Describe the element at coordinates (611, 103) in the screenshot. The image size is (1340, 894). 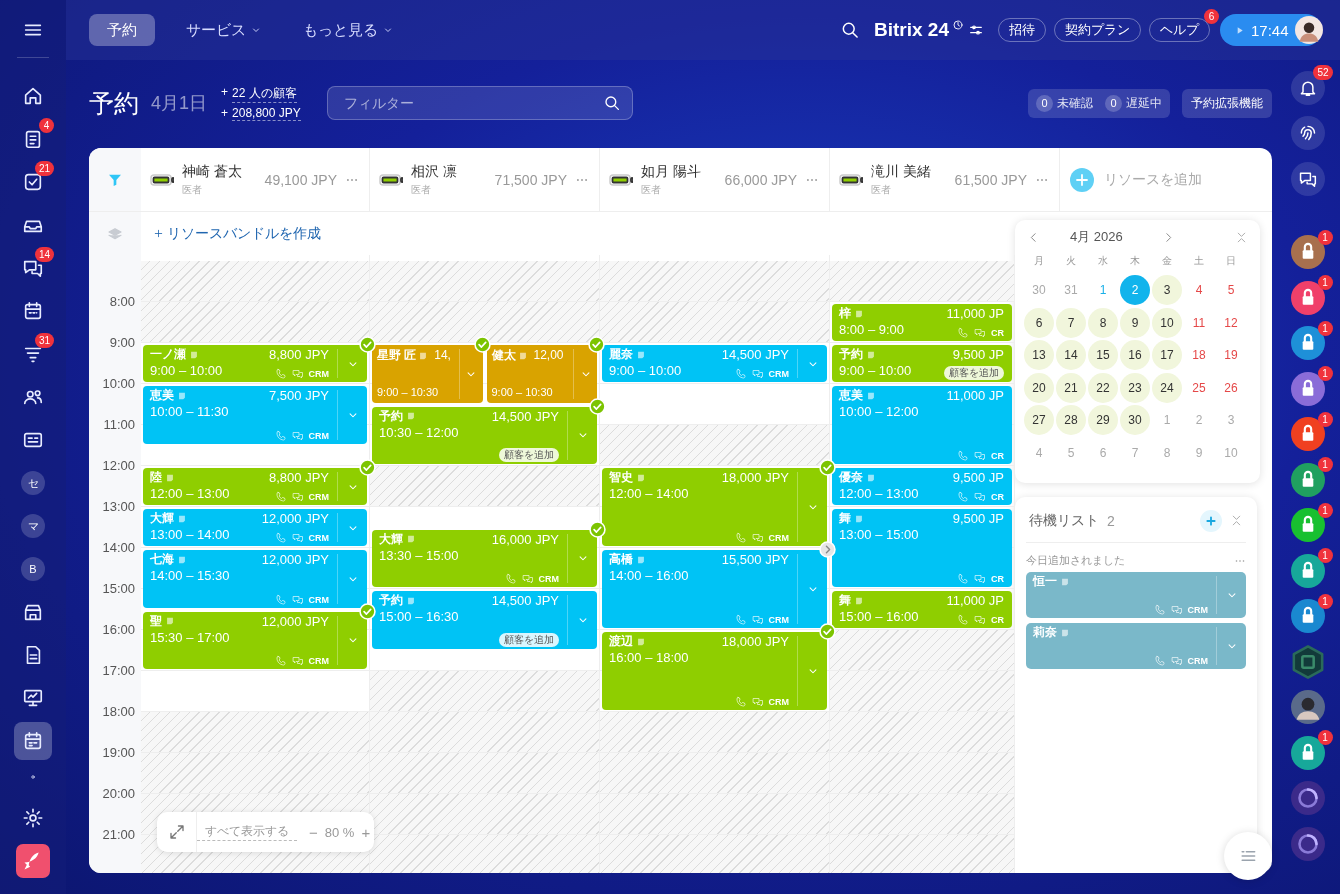
I see `search-icon` at that location.